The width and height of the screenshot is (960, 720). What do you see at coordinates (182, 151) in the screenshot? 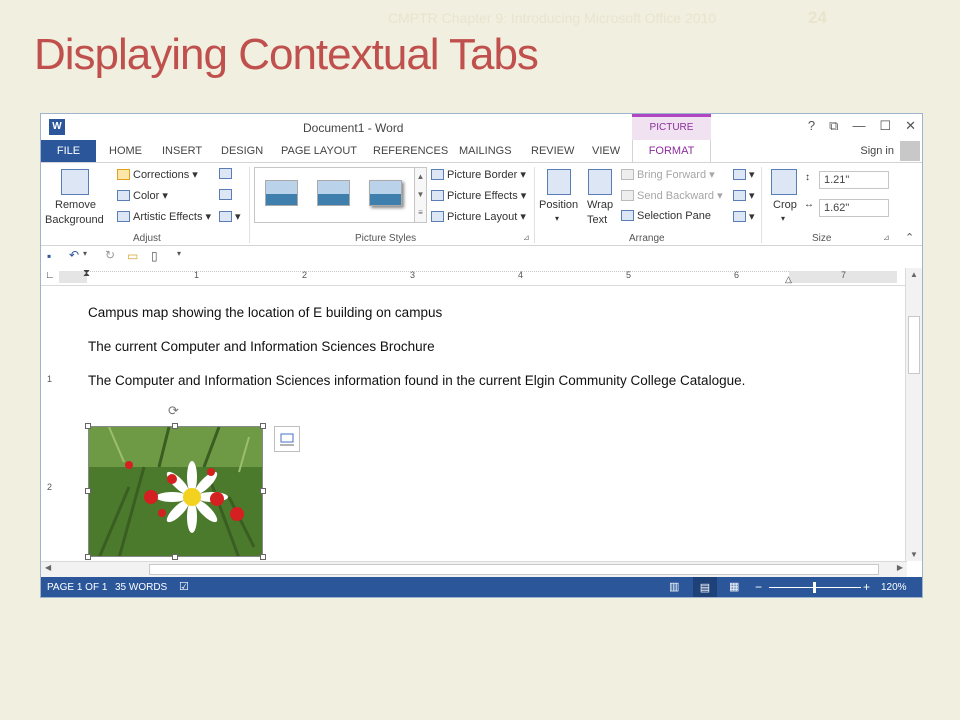
I see `tab-insert: INSERT` at bounding box center [182, 151].